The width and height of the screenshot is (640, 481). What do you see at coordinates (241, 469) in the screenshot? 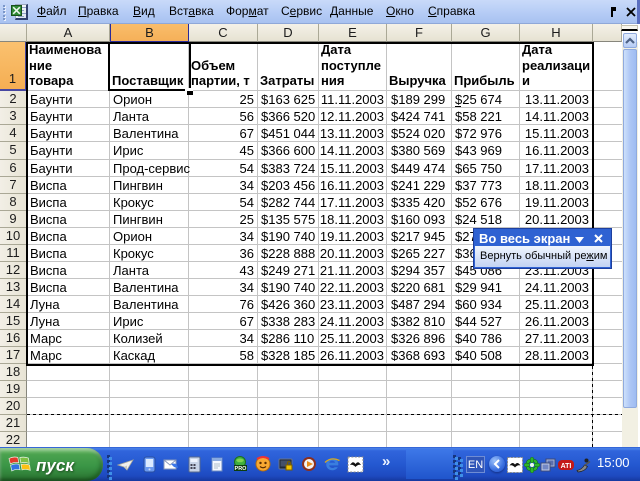
I see `svg-text: PRO` at bounding box center [241, 469].